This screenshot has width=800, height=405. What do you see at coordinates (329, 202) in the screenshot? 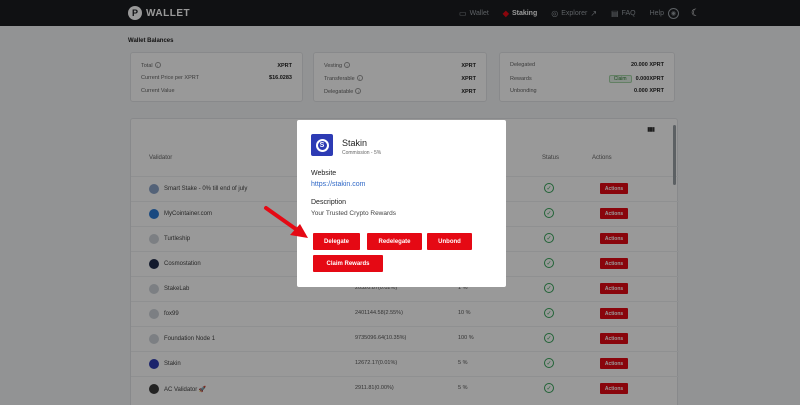
I see `description-label: Description` at bounding box center [329, 202].